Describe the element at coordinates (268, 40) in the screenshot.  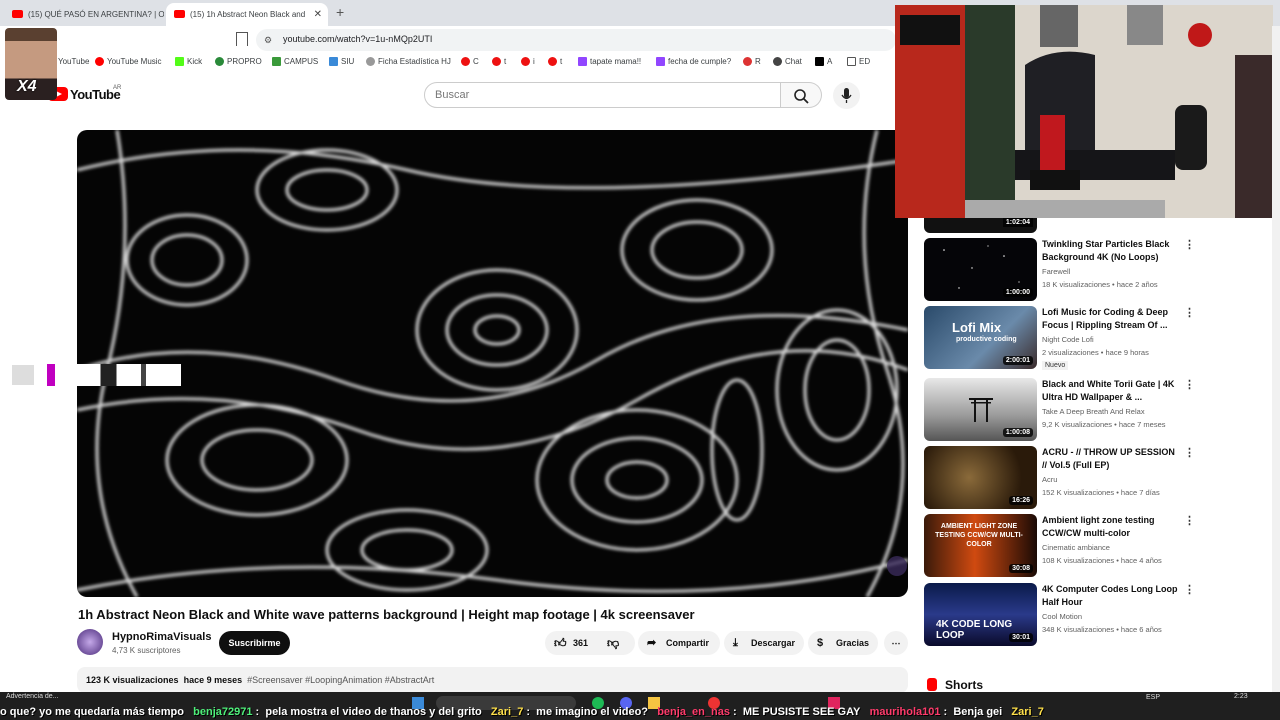
I see `site-info-icon: ⚙` at that location.